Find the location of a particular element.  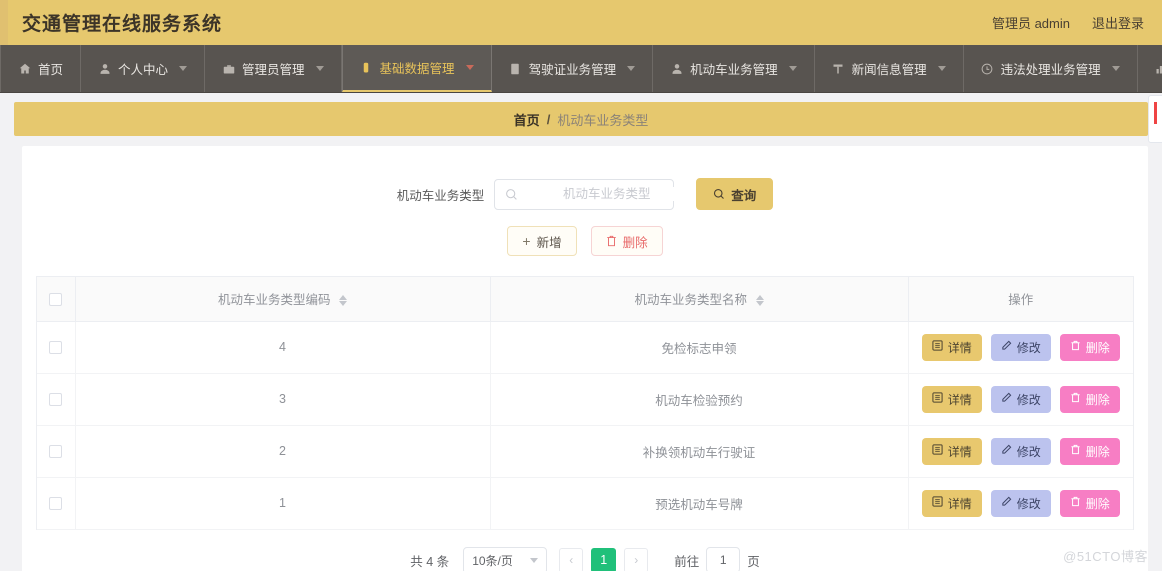

prev-page-button: ‹ is located at coordinates (571, 559).